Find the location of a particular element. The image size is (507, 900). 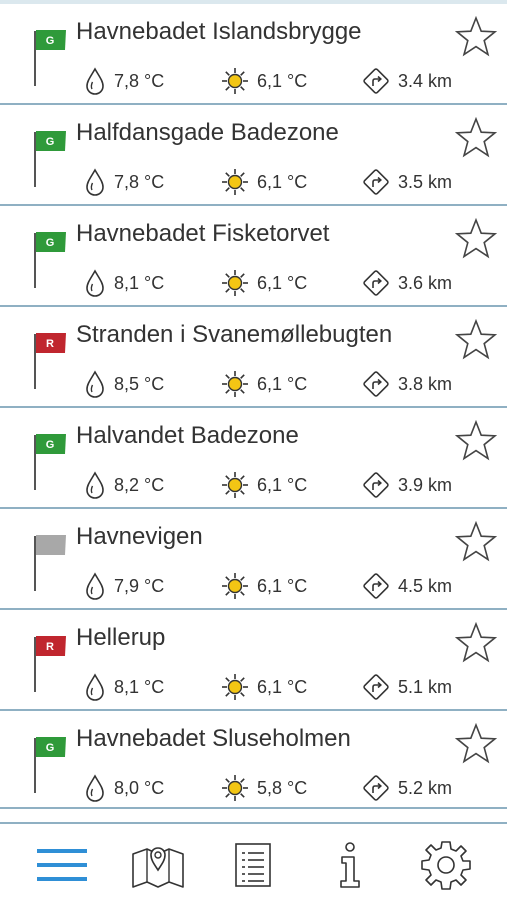

distance: 3.6 km is located at coordinates (407, 283).